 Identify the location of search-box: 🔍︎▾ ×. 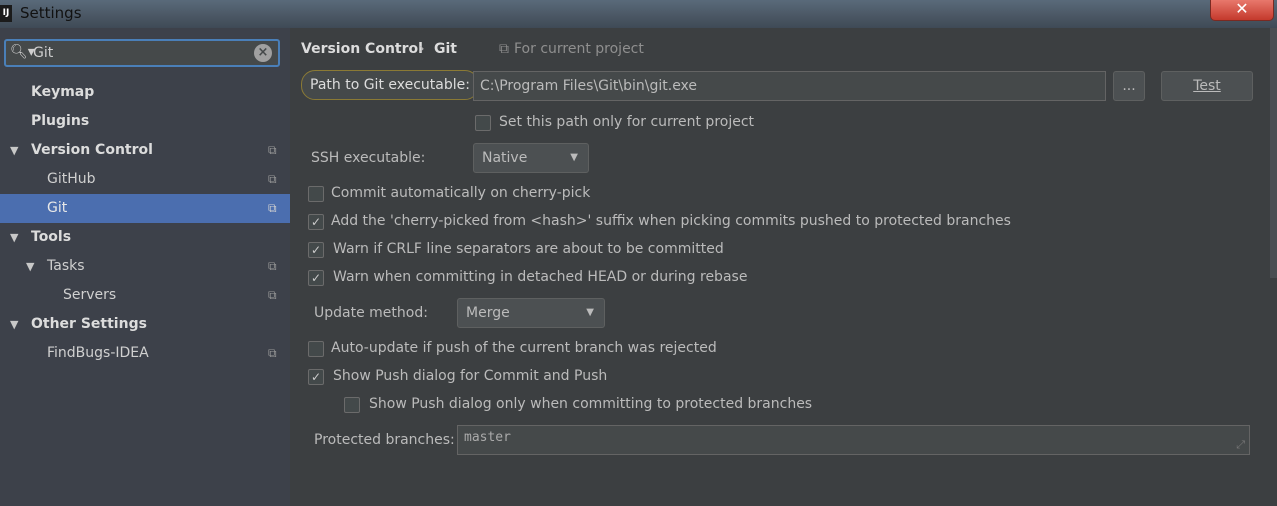
(142, 53).